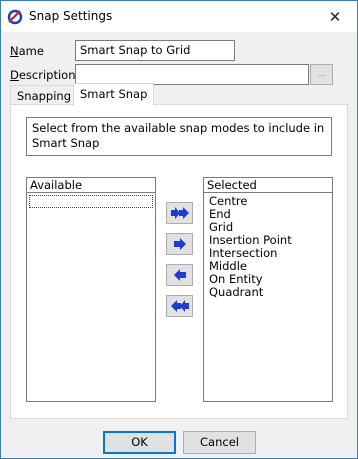 The height and width of the screenshot is (459, 358). Describe the element at coordinates (43, 75) in the screenshot. I see `description-label: Description` at that location.